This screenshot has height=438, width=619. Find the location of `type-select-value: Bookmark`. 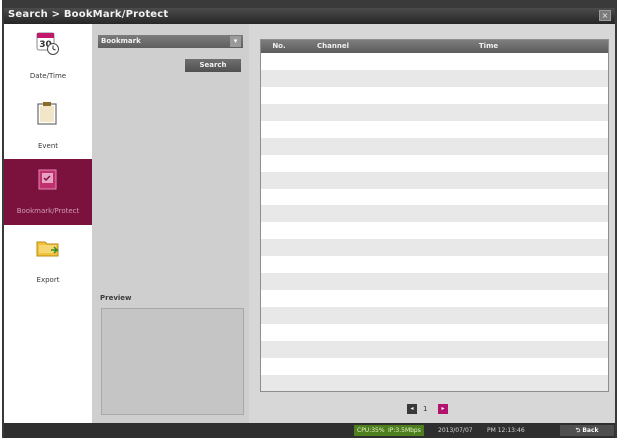

type-select-value: Bookmark is located at coordinates (121, 41).